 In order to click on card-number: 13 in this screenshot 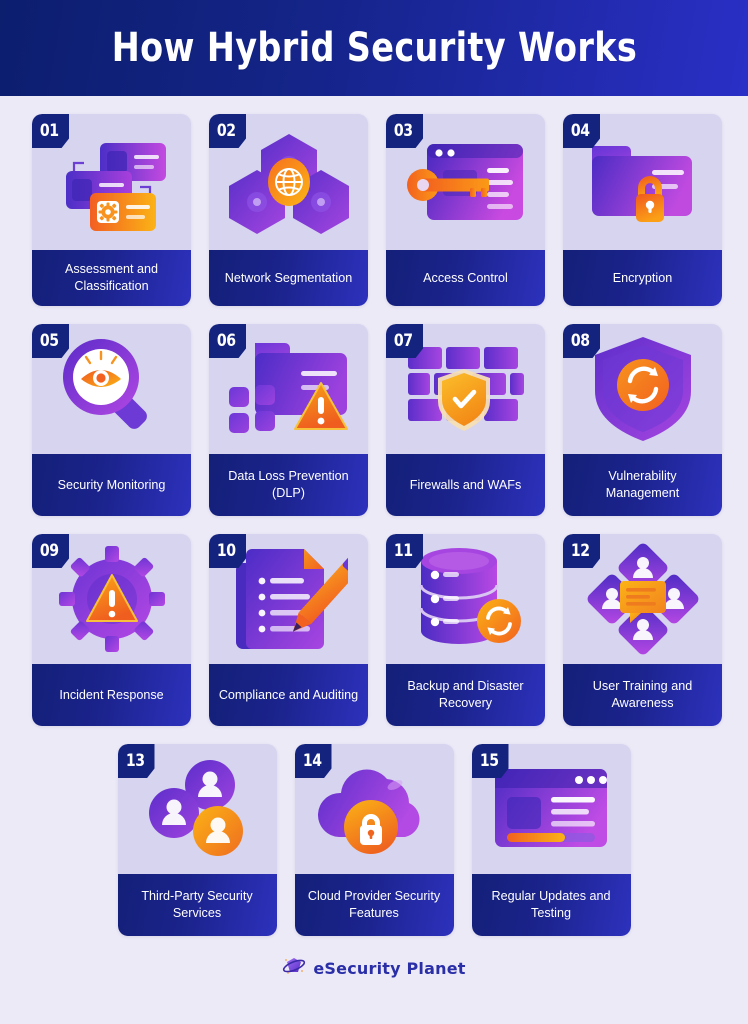, I will do `click(135, 761)`.